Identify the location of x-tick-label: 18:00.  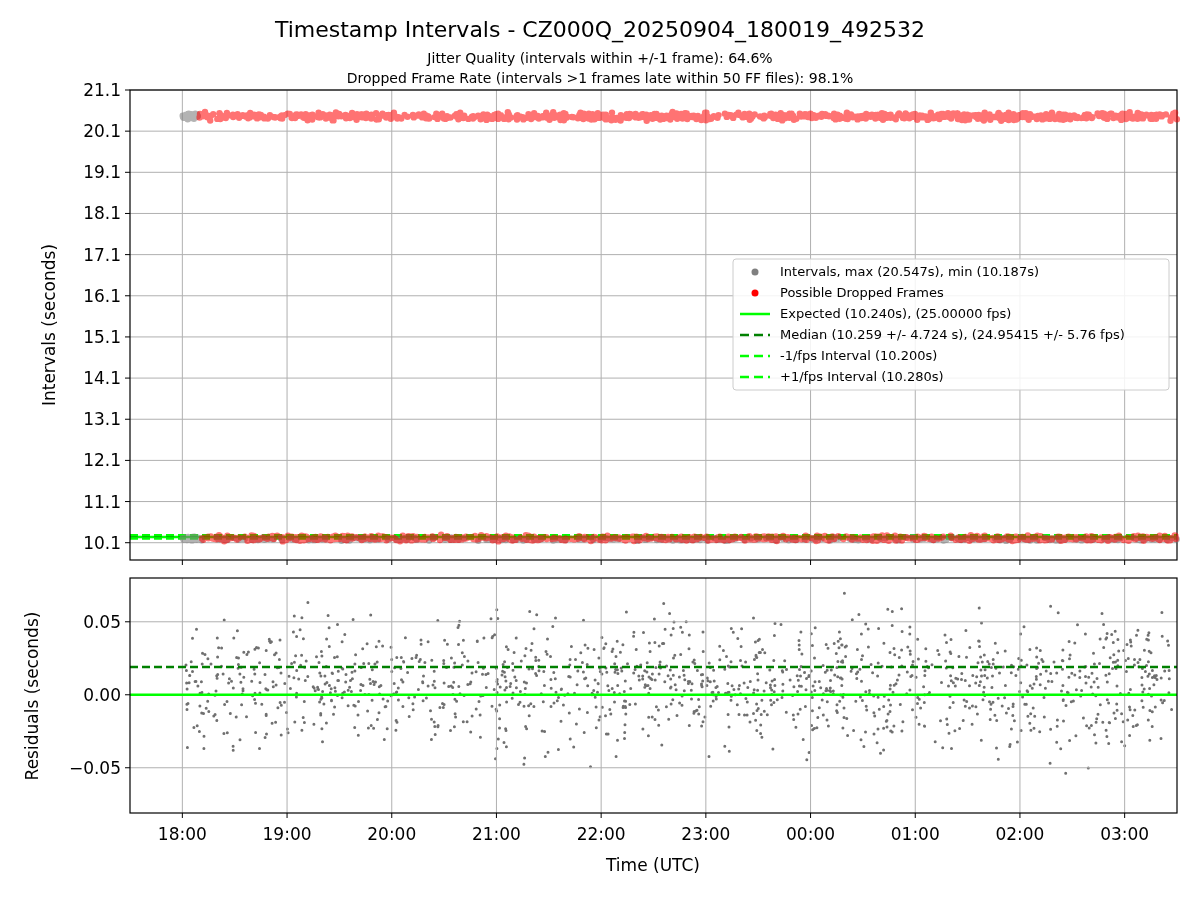
(182, 834).